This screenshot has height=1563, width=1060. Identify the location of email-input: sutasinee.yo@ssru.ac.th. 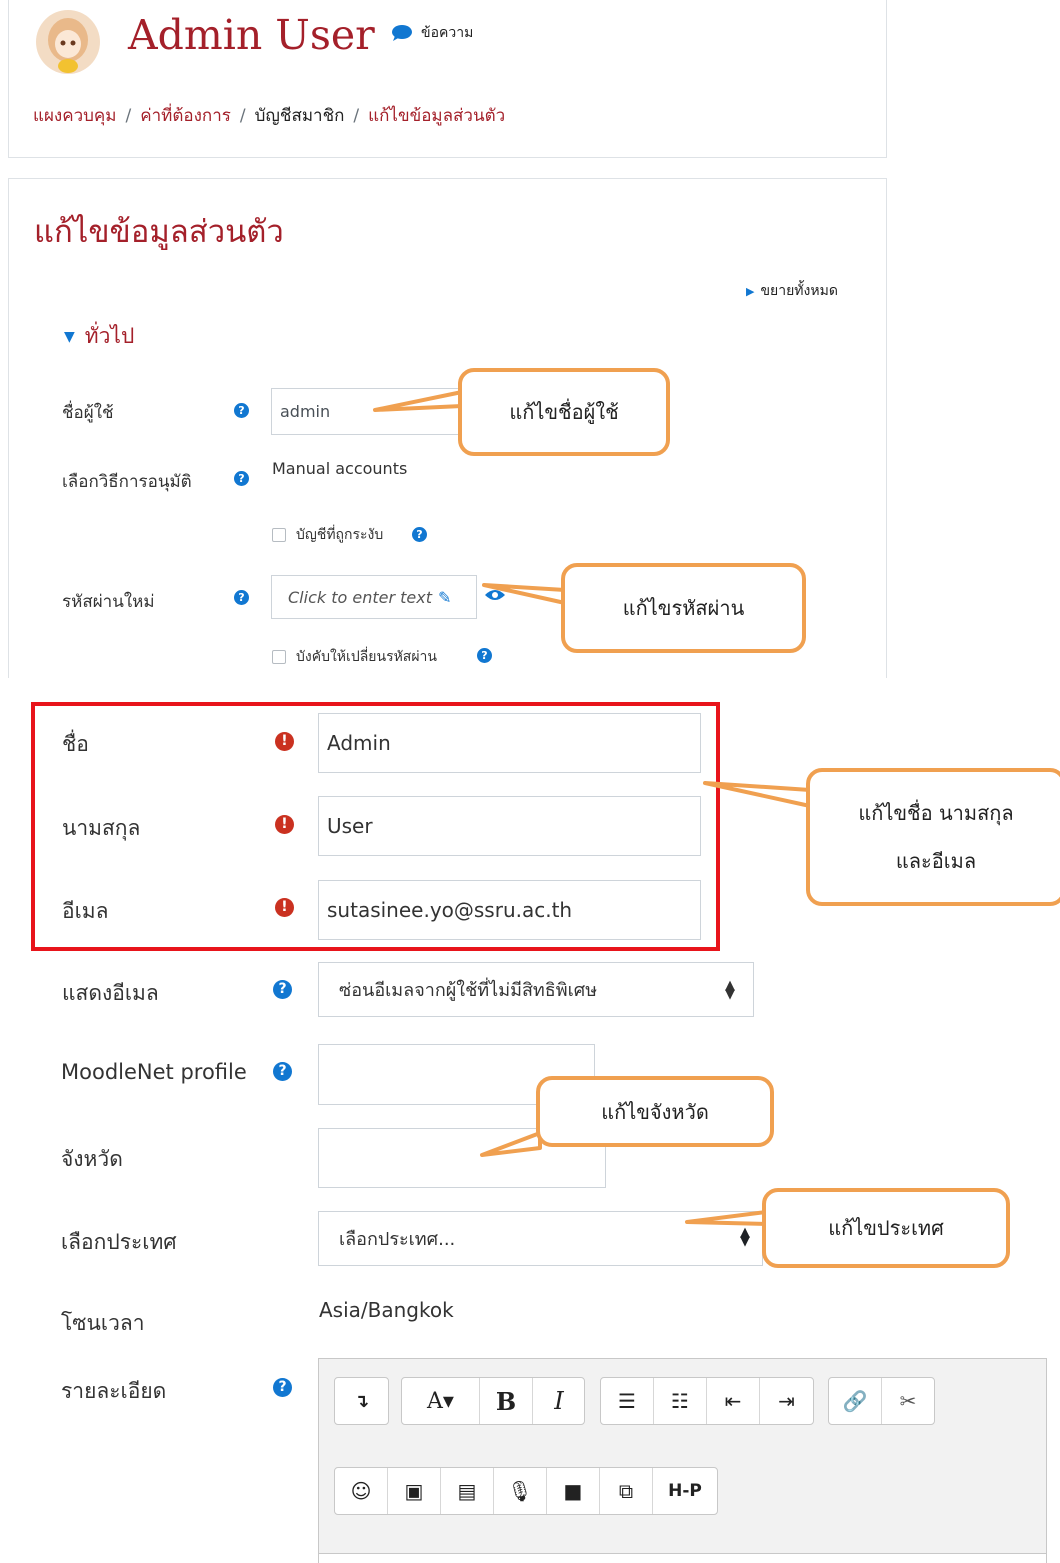
(509, 910).